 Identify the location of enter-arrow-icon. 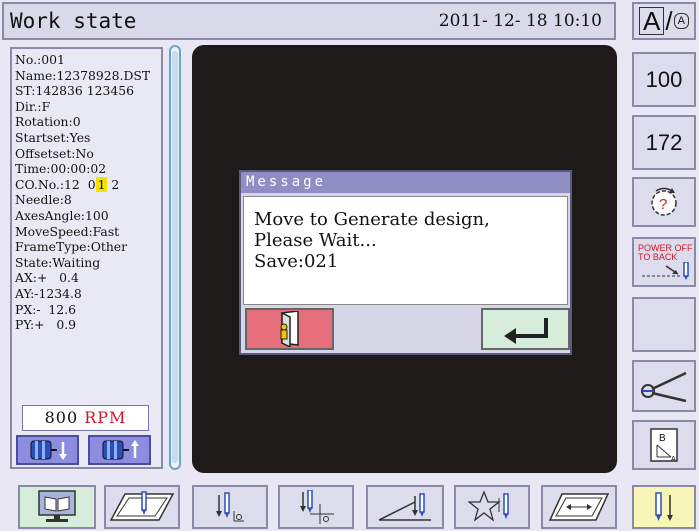
(525, 331).